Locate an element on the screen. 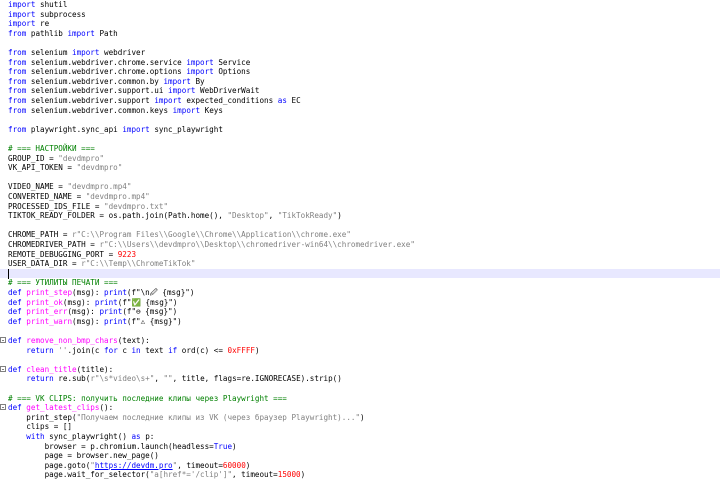  code-token: VK_API_TOKEN = is located at coordinates (42, 168).